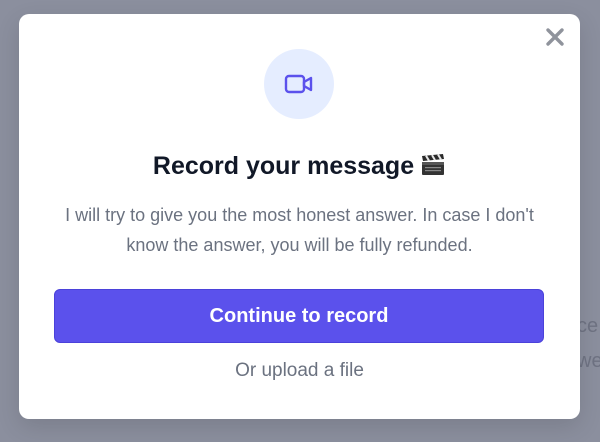 The width and height of the screenshot is (600, 442). I want to click on background-text-fragment: ce, so click(588, 326).